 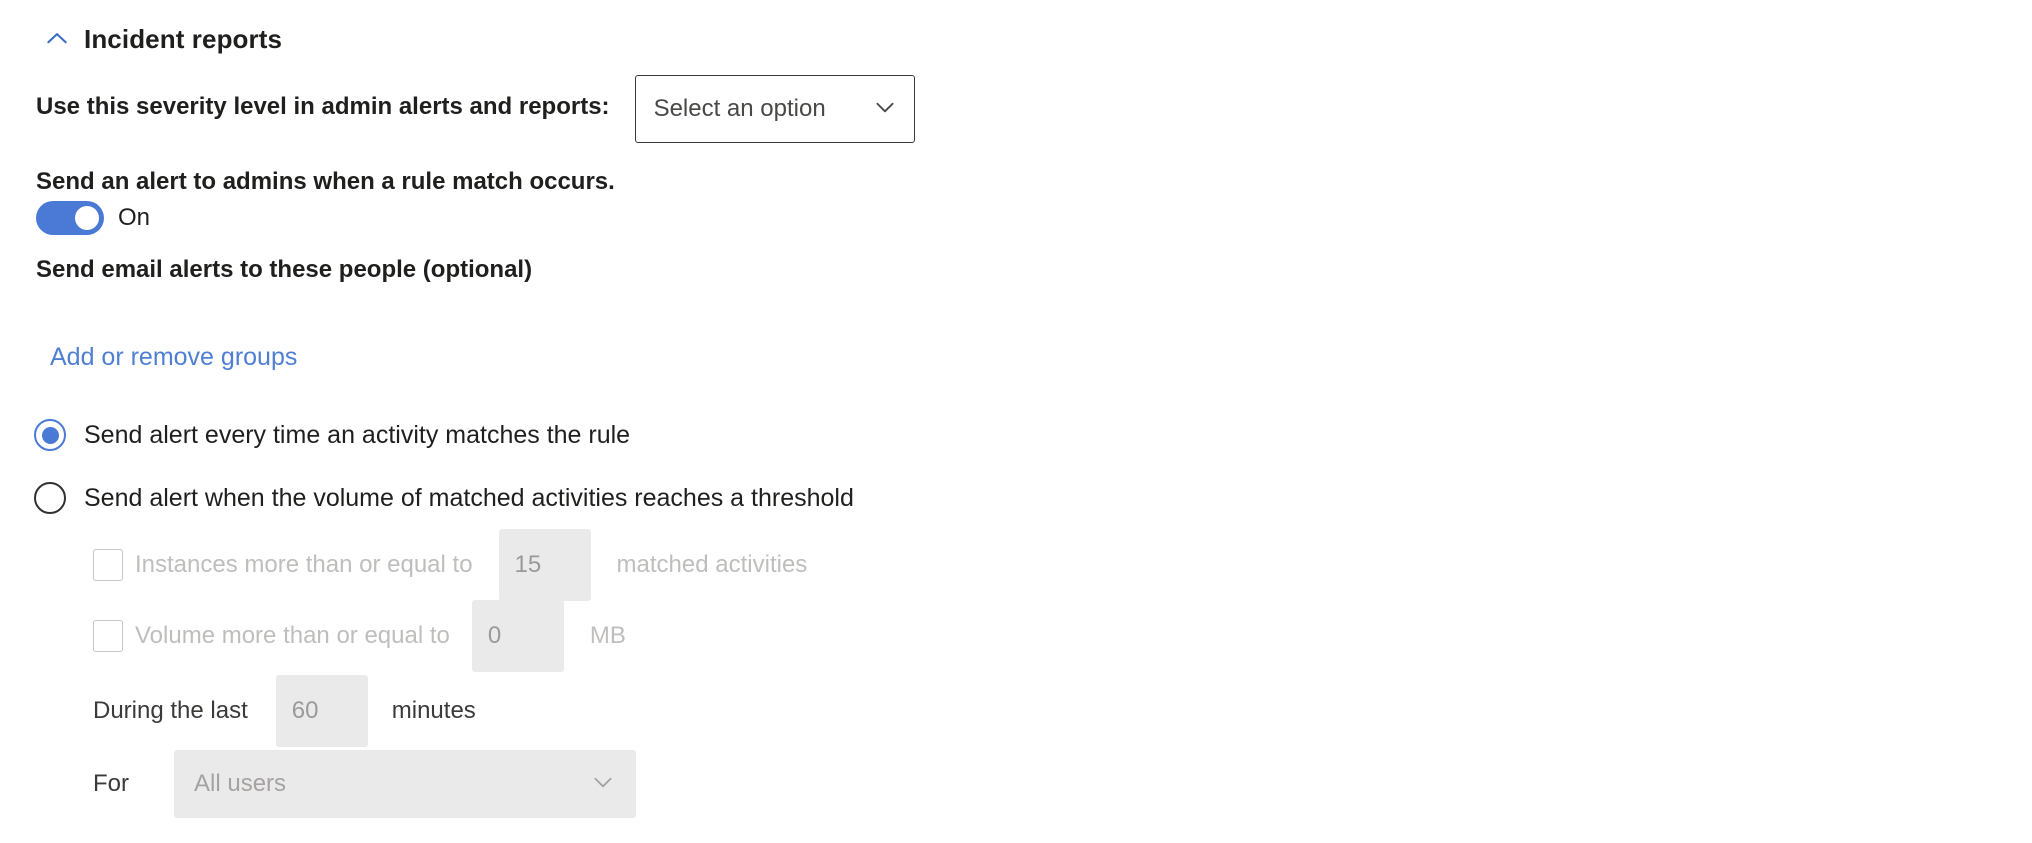 What do you see at coordinates (240, 783) in the screenshot?
I see `threshold-scope-selected-value: All users` at bounding box center [240, 783].